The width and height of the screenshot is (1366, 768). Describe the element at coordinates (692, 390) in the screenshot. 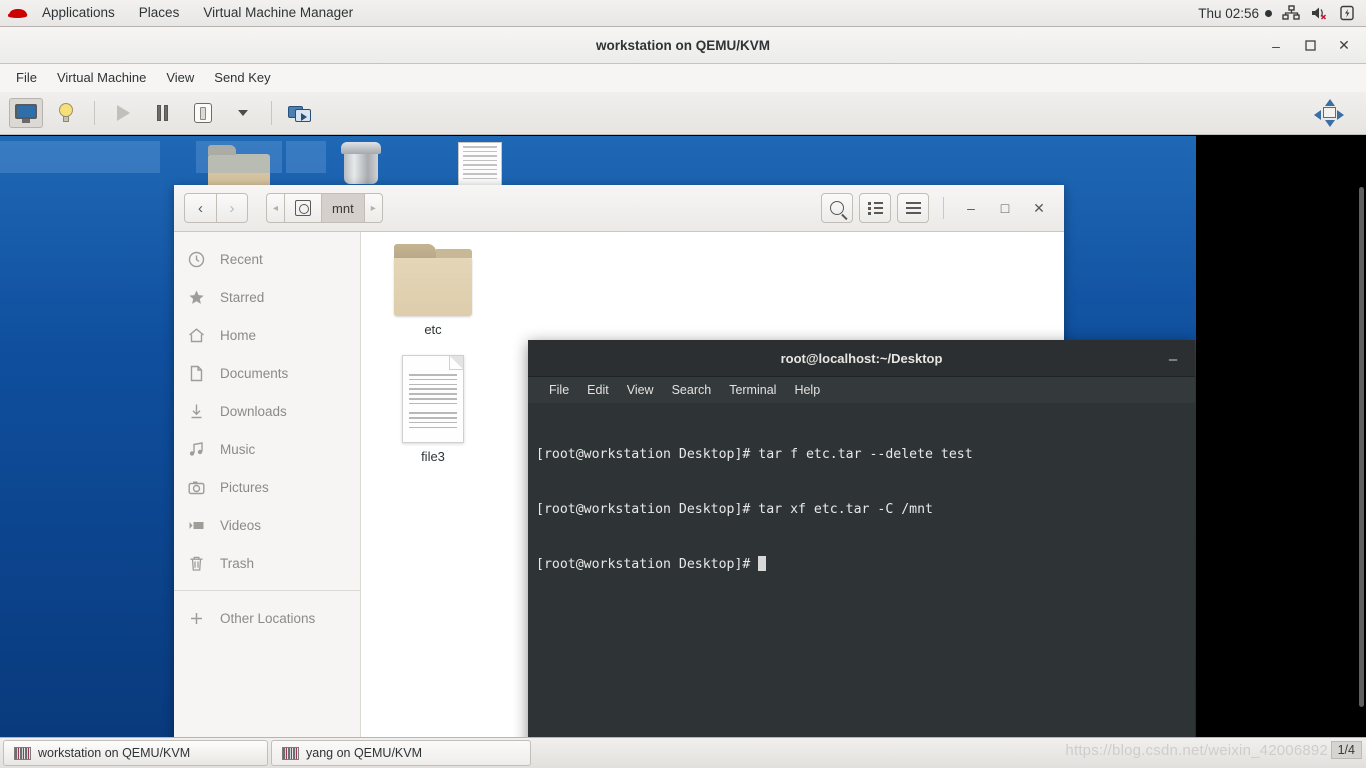

I see `terminal-menu-search: Search` at that location.